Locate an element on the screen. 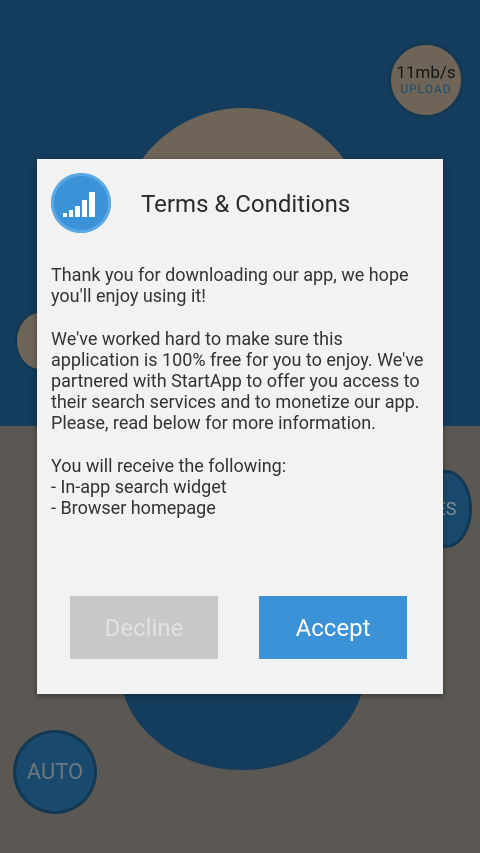 The image size is (480, 853). accept-button: Accept is located at coordinates (333, 627).